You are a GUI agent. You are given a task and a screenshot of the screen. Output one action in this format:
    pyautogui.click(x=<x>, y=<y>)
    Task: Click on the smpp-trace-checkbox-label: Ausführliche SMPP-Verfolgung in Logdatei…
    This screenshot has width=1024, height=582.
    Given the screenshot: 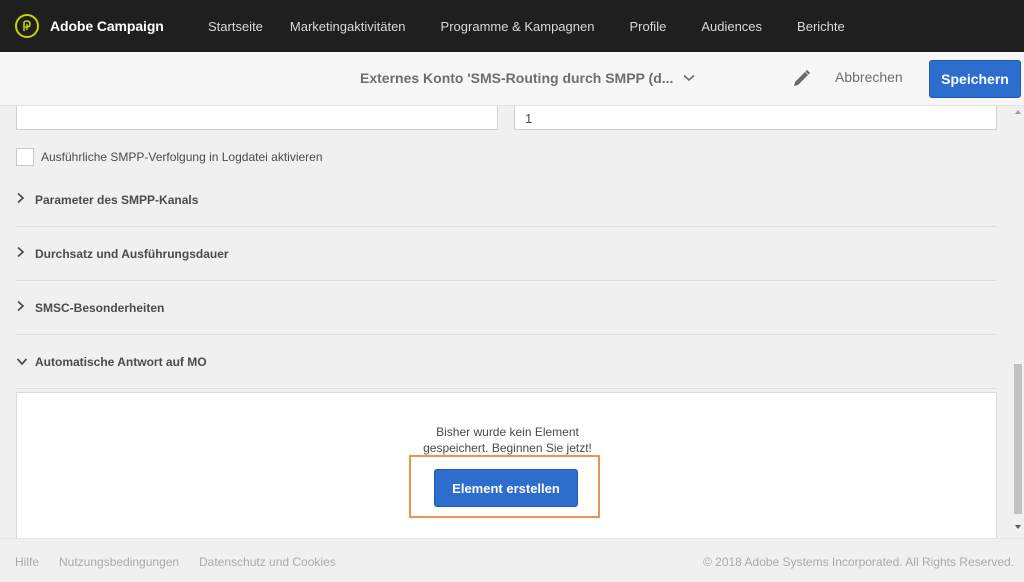 What is the action you would take?
    pyautogui.click(x=182, y=157)
    